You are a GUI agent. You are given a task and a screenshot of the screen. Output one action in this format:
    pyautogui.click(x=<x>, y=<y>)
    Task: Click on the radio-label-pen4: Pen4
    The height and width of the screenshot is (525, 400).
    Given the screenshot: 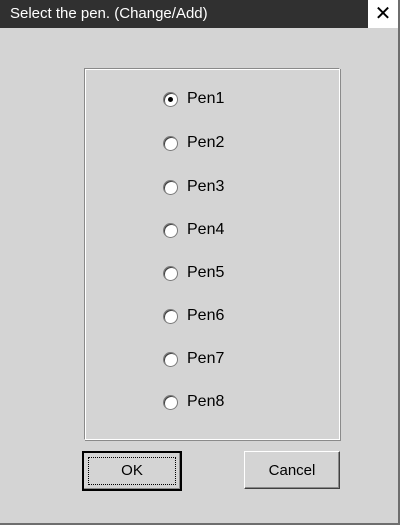 What is the action you would take?
    pyautogui.click(x=206, y=229)
    